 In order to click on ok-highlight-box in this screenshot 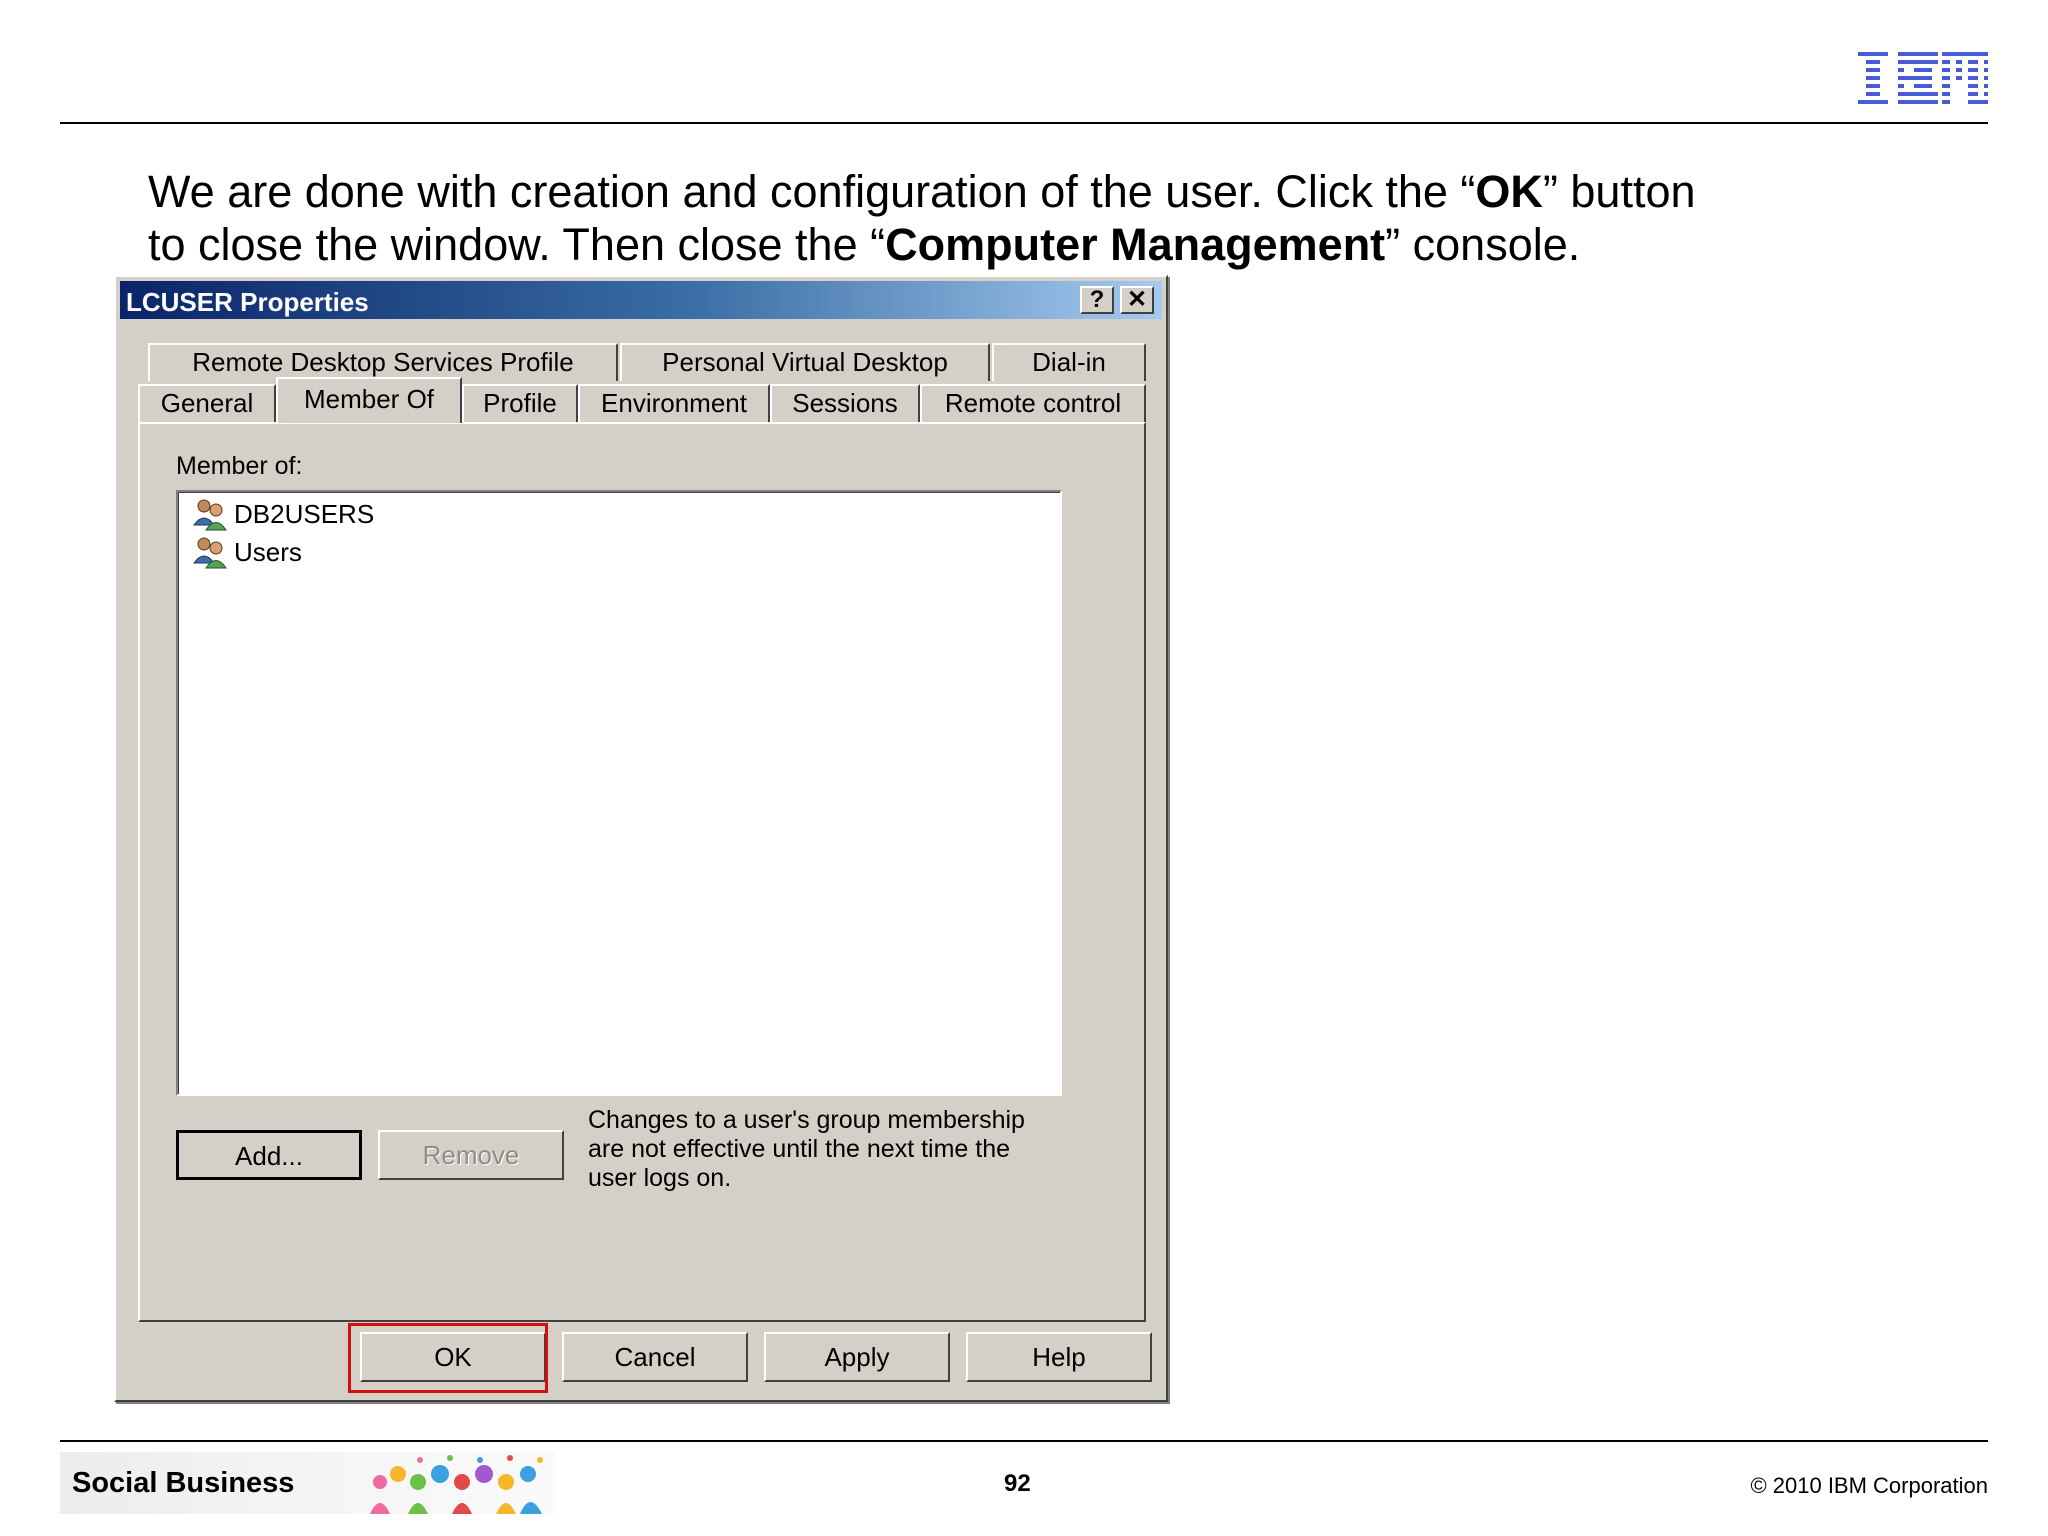, I will do `click(448, 1358)`.